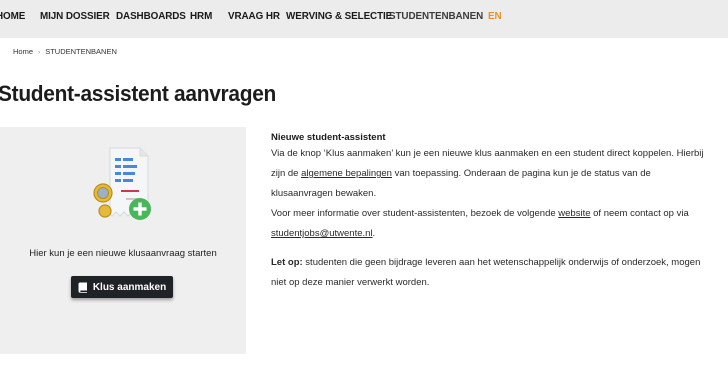 The height and width of the screenshot is (369, 728). Describe the element at coordinates (254, 16) in the screenshot. I see `nav-item-vraag-hr: VRAAG HR` at that location.